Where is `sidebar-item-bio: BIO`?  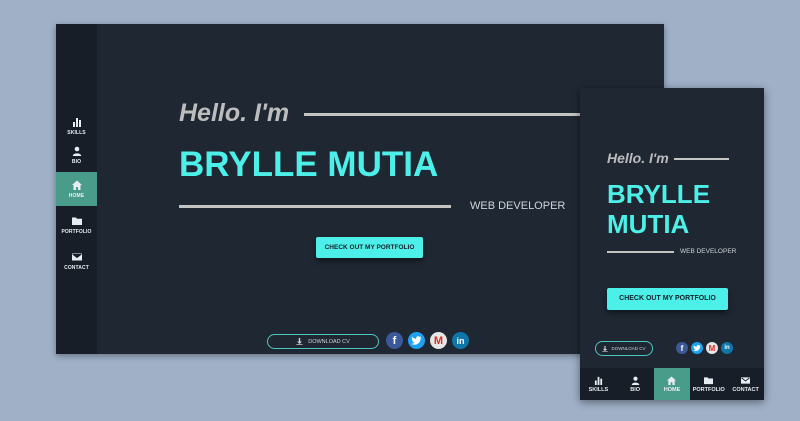 sidebar-item-bio: BIO is located at coordinates (76, 155).